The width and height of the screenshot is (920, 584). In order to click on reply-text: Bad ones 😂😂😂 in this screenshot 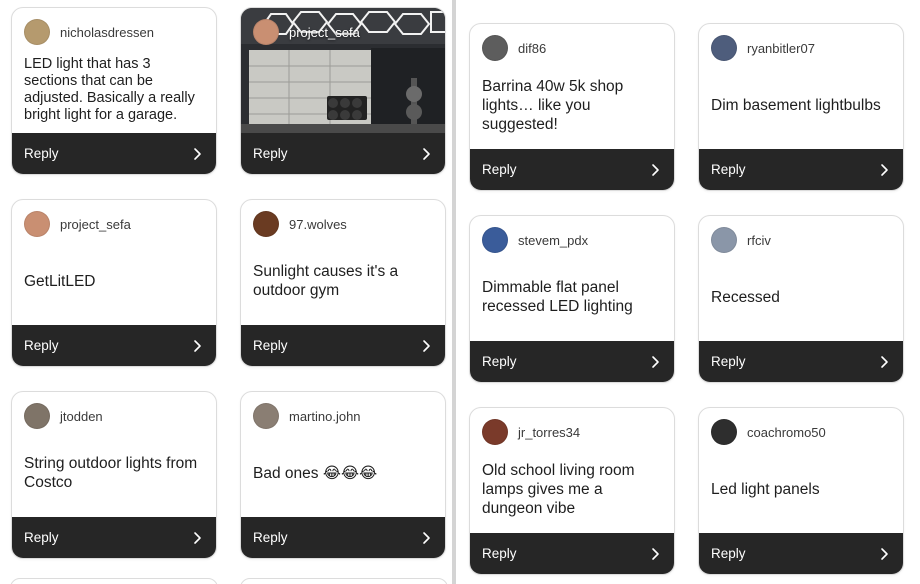, I will do `click(315, 473)`.